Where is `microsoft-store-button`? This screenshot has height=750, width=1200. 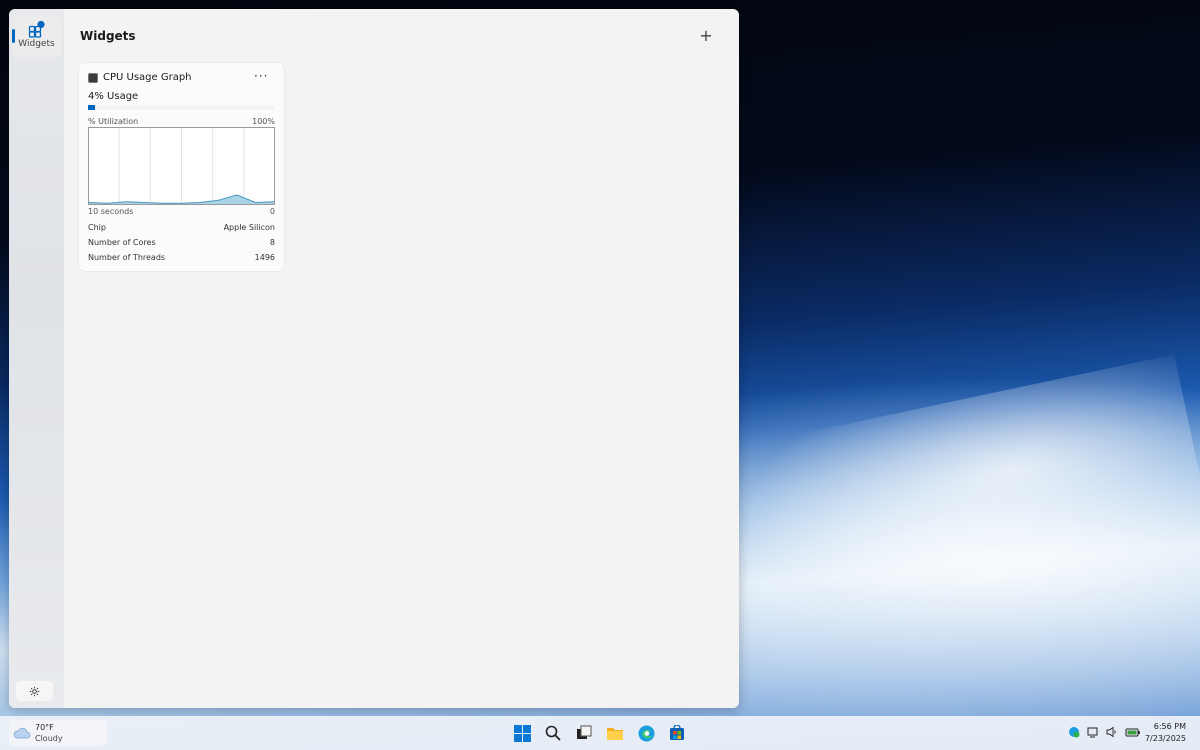
microsoft-store-button is located at coordinates (677, 733).